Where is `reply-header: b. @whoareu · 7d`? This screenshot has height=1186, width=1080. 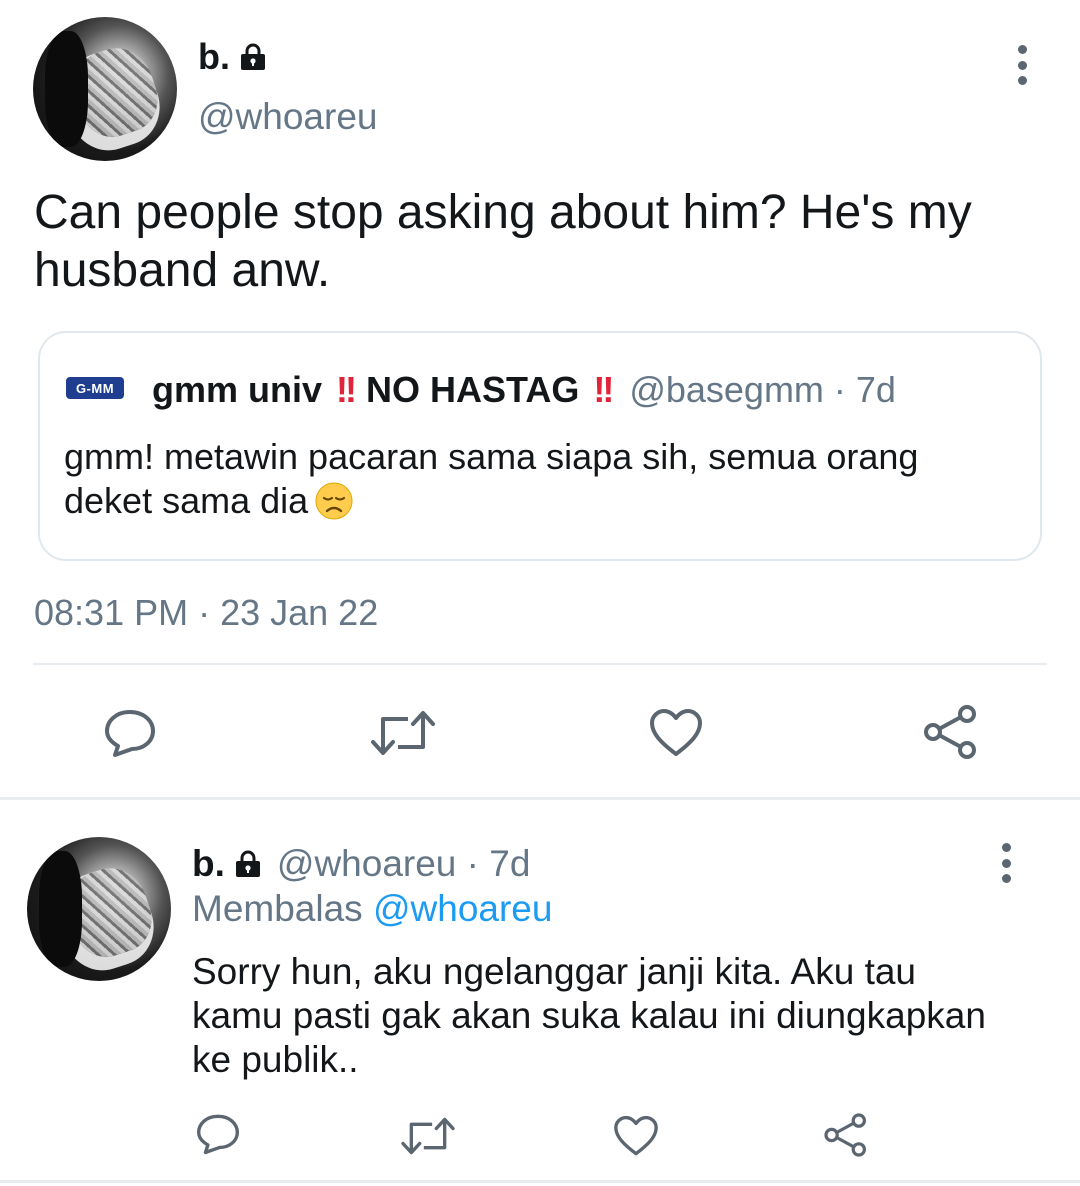 reply-header: b. @whoareu · 7d is located at coordinates (361, 864).